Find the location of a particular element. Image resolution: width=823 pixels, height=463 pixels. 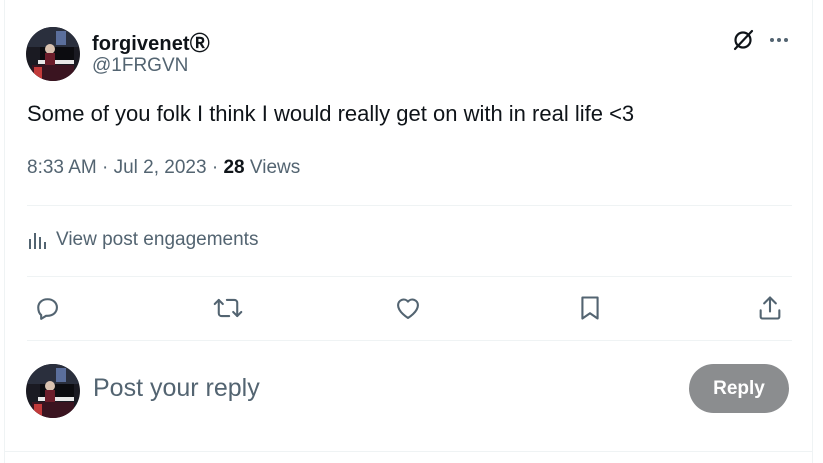

like-button is located at coordinates (408, 308).